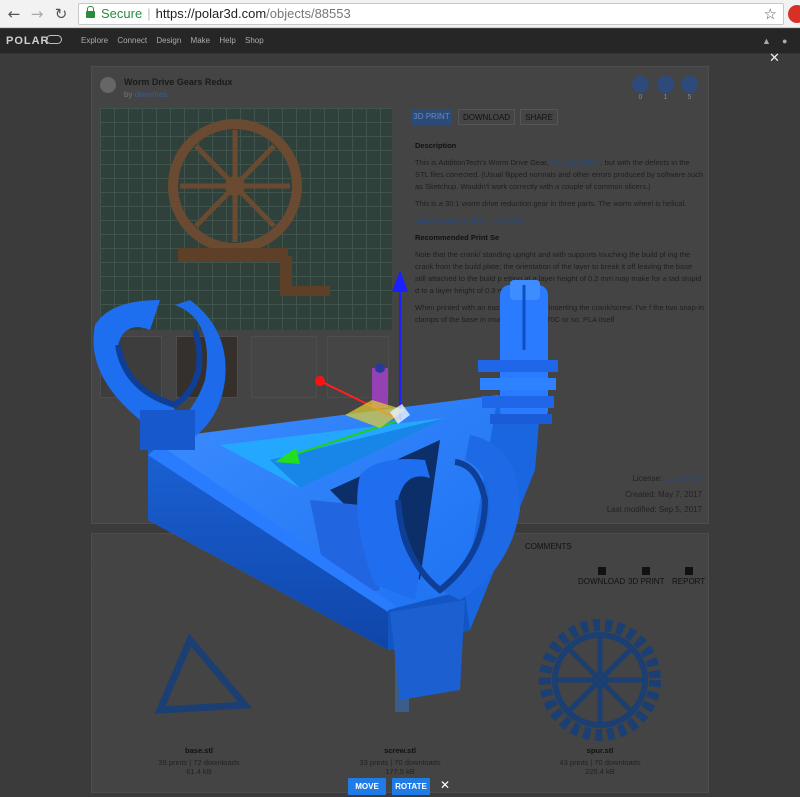 The height and width of the screenshot is (797, 800). Describe the element at coordinates (320, 381) in the screenshot. I see `x-axis-handle-icon` at that location.